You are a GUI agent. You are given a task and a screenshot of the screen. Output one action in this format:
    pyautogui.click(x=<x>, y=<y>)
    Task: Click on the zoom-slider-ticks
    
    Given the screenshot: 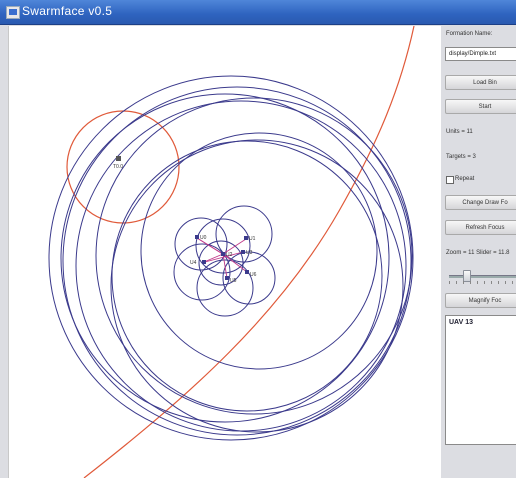 What is the action you would take?
    pyautogui.click(x=482, y=282)
    